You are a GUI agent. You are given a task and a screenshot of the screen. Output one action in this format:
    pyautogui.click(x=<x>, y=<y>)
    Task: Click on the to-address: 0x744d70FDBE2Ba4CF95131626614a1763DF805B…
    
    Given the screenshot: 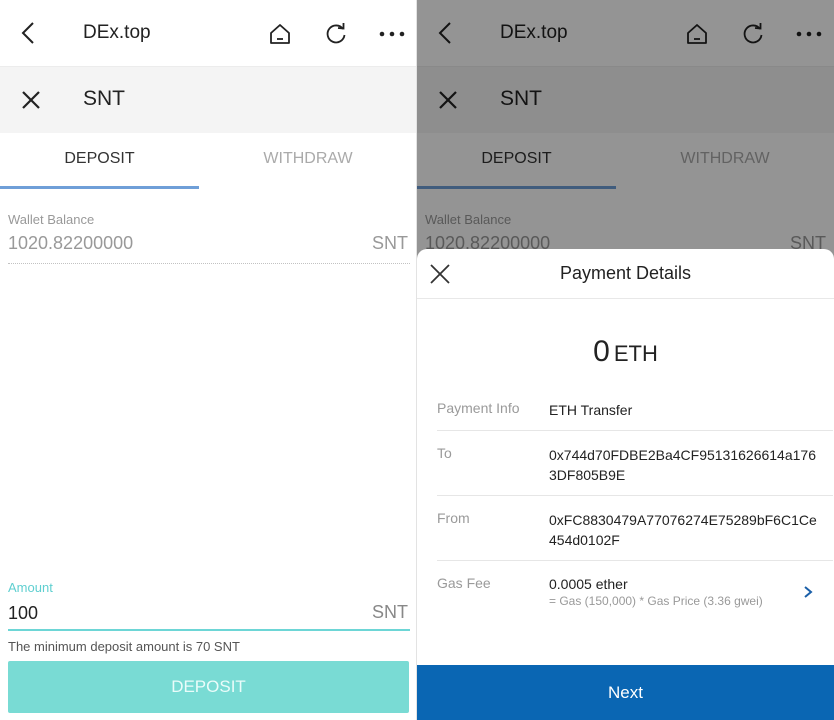 What is the action you would take?
    pyautogui.click(x=682, y=465)
    